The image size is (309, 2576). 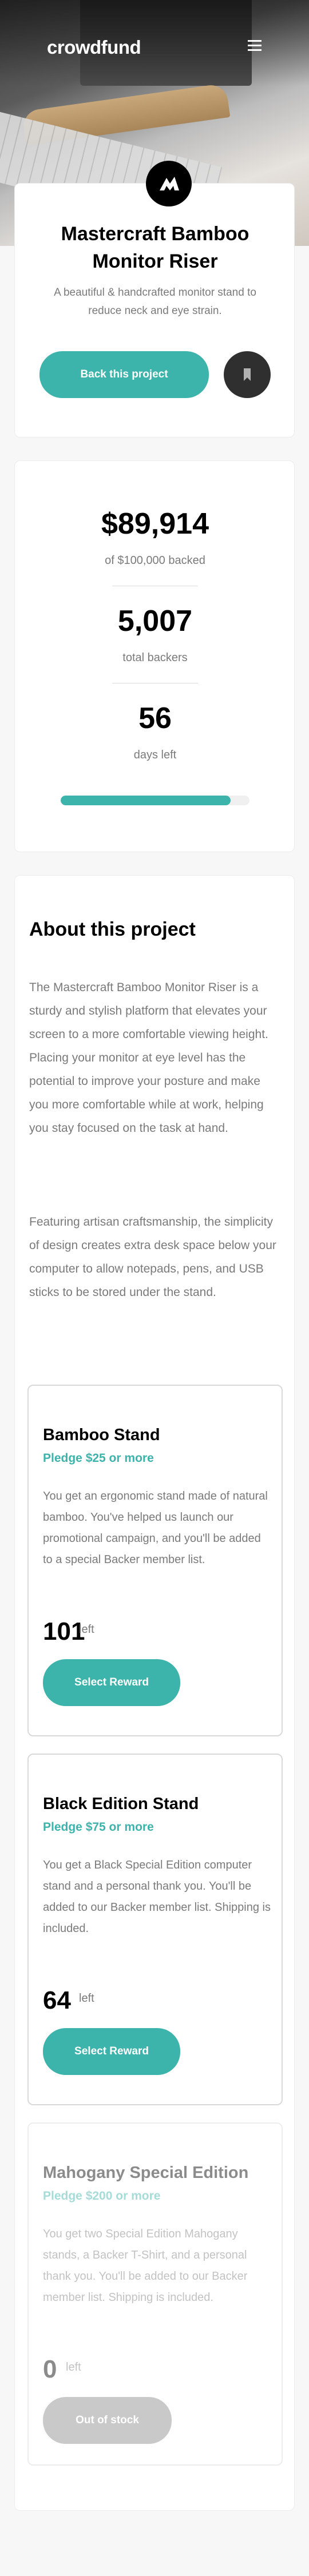 I want to click on reward-name: Bamboo Stand, so click(x=101, y=1435).